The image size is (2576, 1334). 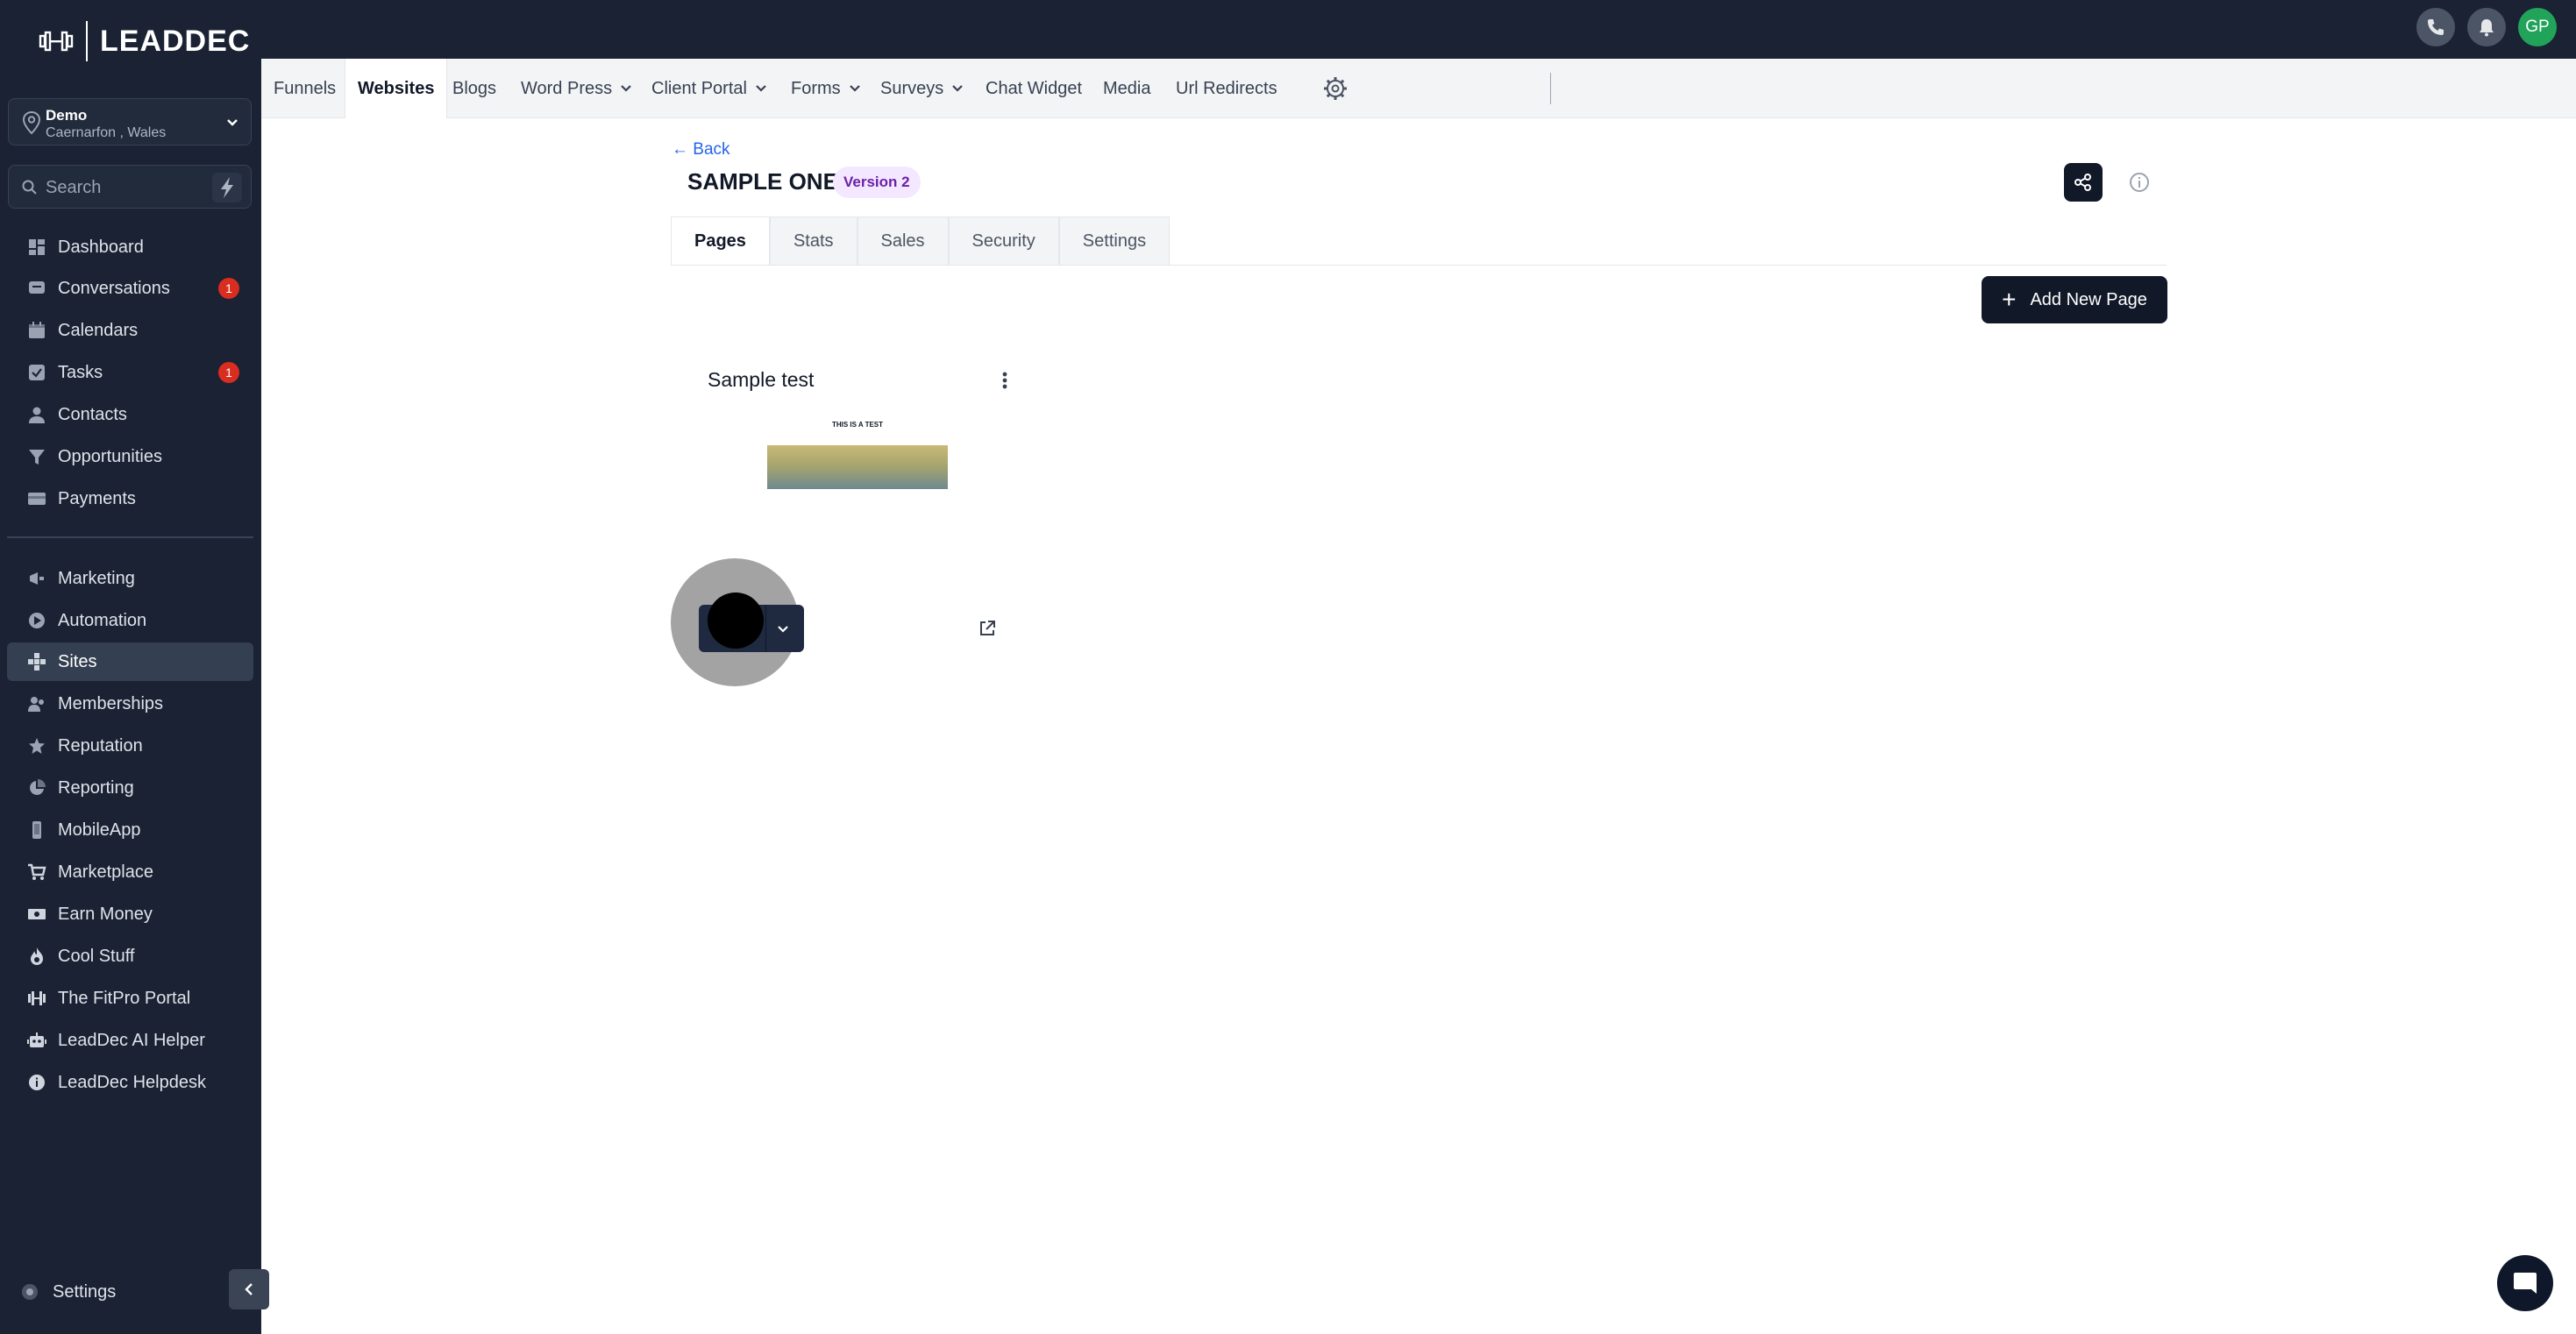 I want to click on collapse-sidebar-button, so click(x=249, y=1289).